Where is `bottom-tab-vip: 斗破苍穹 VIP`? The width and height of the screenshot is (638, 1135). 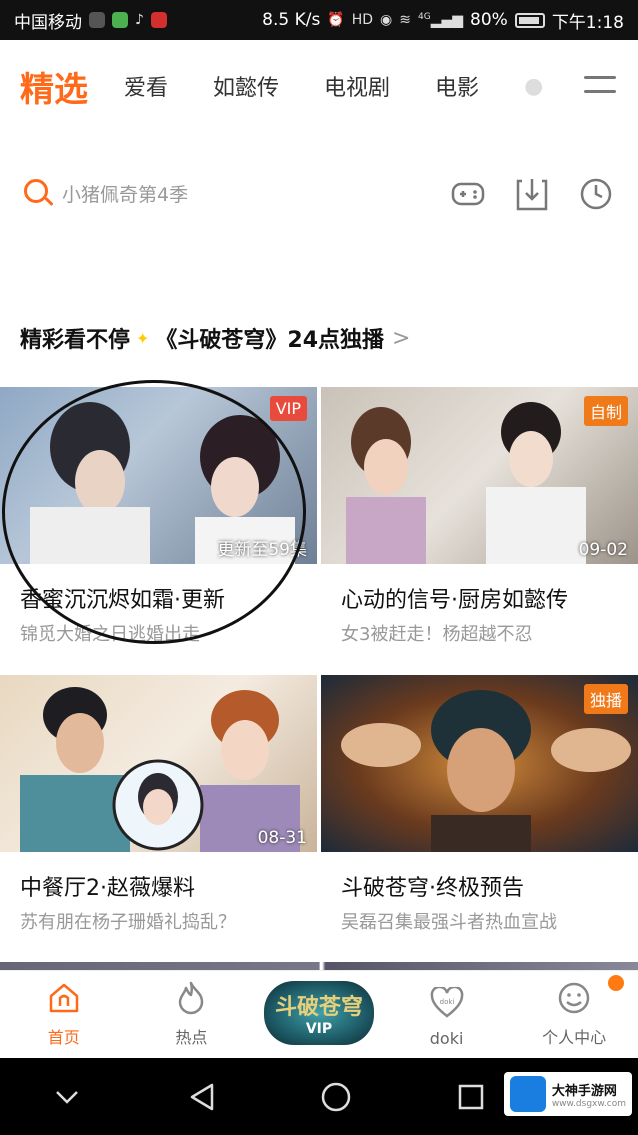
bottom-tab-vip: 斗破苍穹 VIP is located at coordinates (319, 1014).